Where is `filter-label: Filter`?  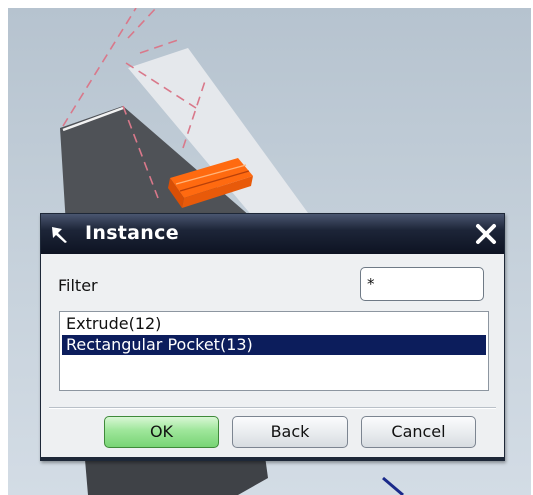 filter-label: Filter is located at coordinates (78, 285).